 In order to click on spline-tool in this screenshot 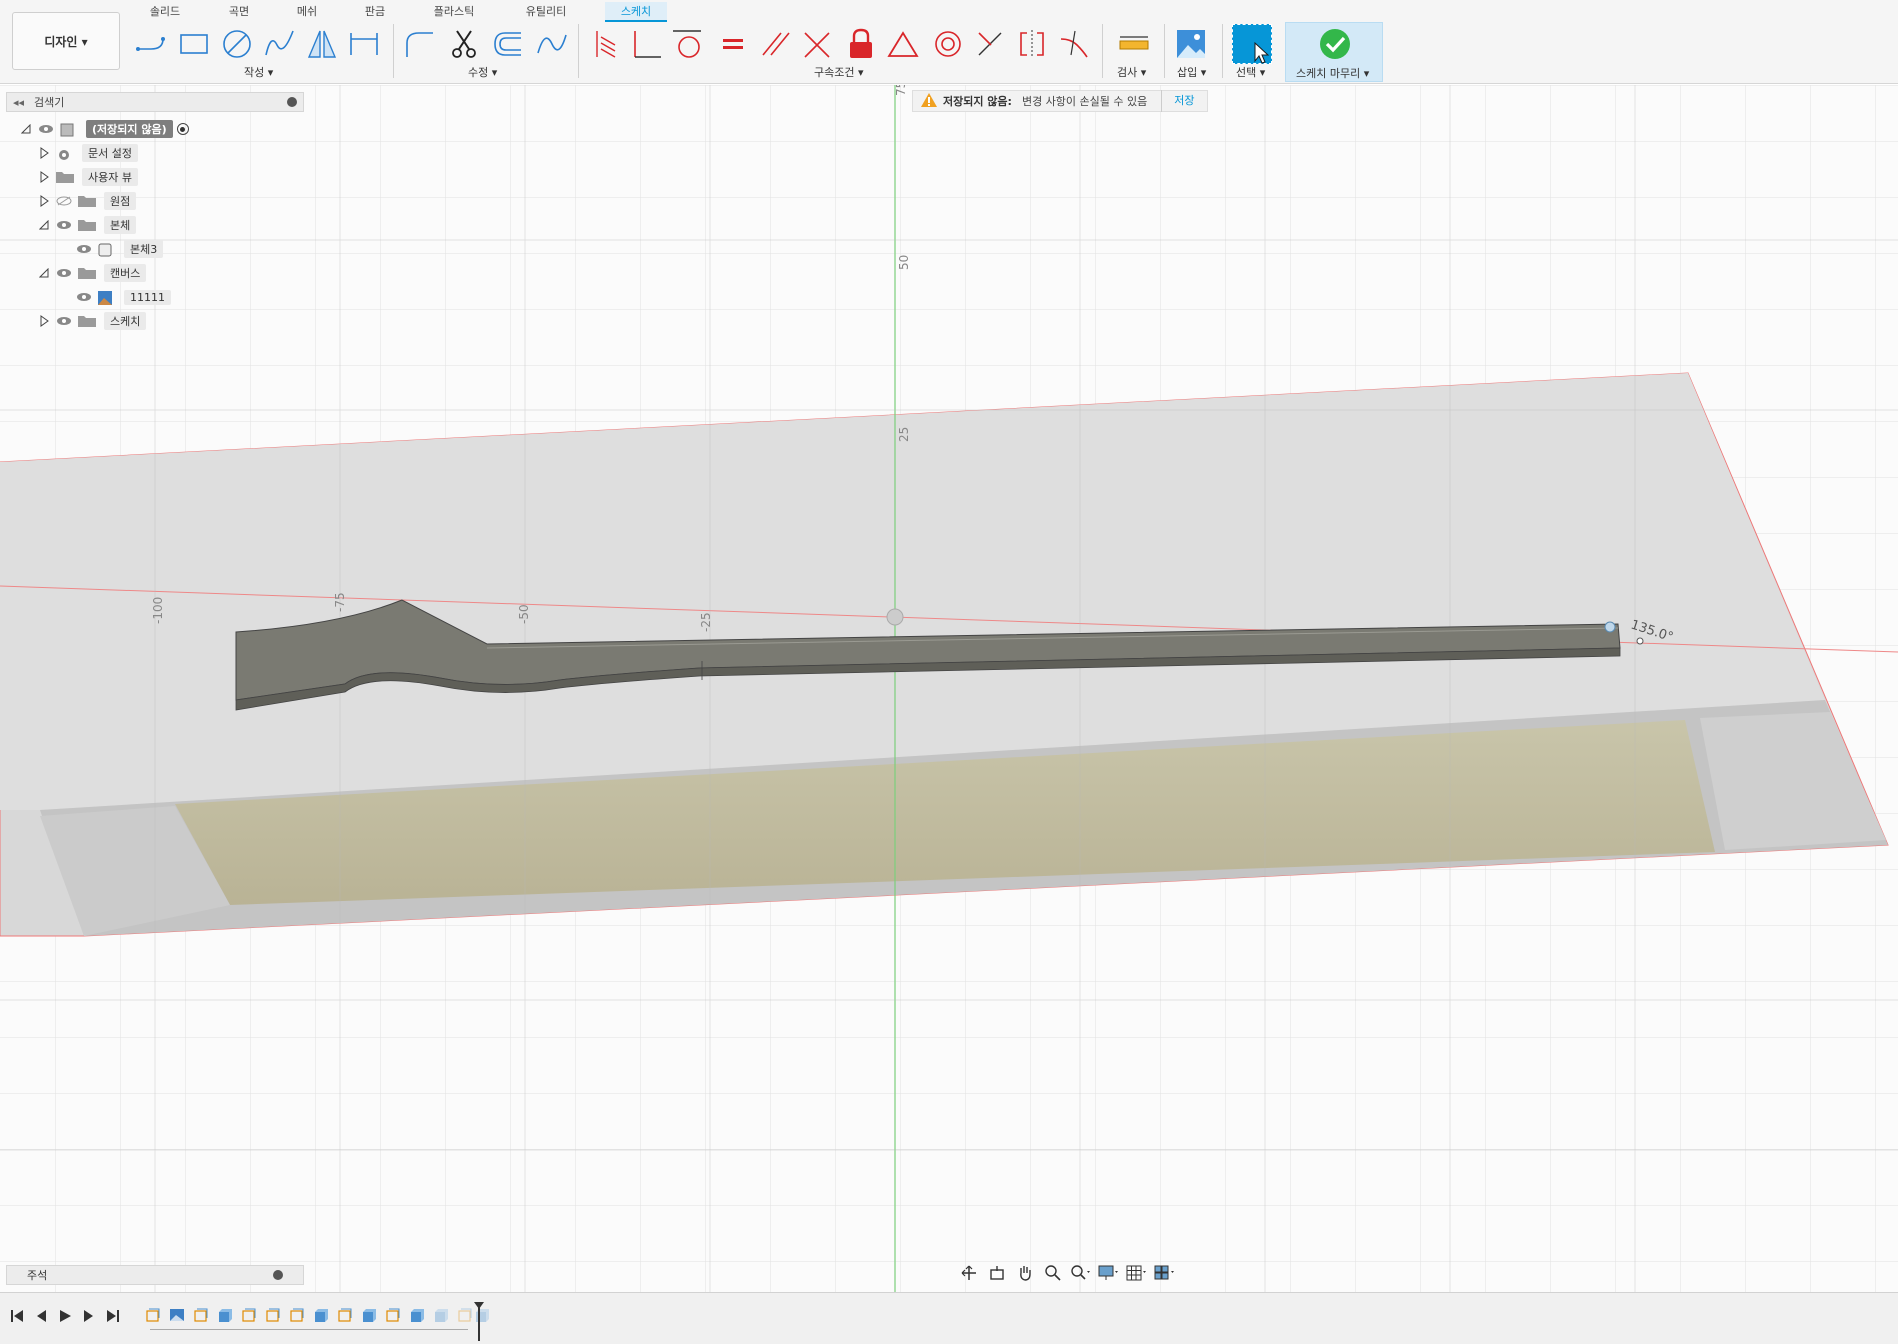, I will do `click(280, 44)`.